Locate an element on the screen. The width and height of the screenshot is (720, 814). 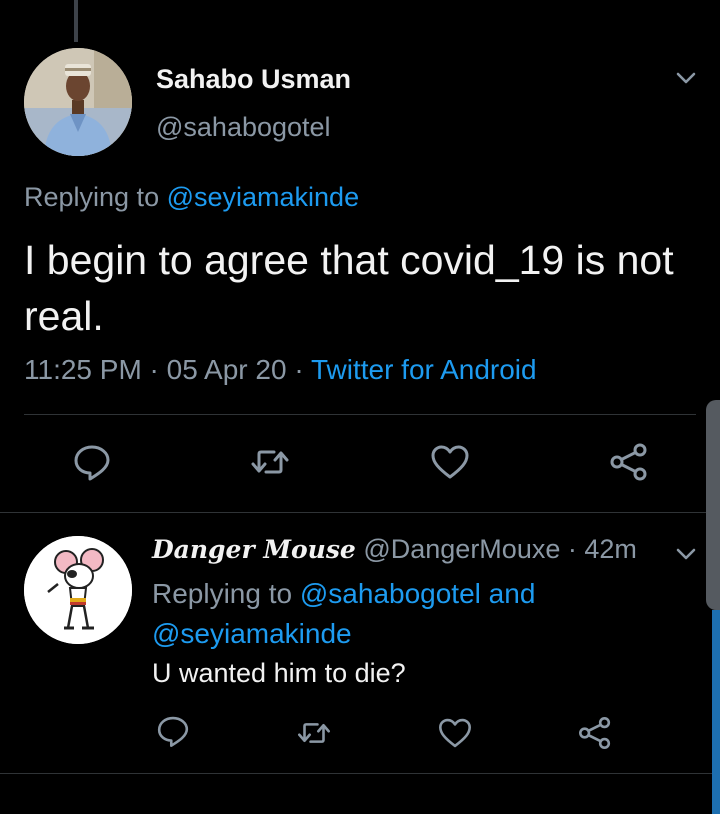
reply-age: 42m is located at coordinates (610, 549).